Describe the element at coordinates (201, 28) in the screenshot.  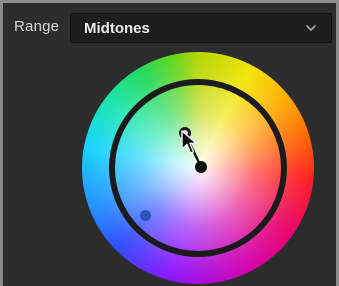
I see `range-dropdown: Midtones` at that location.